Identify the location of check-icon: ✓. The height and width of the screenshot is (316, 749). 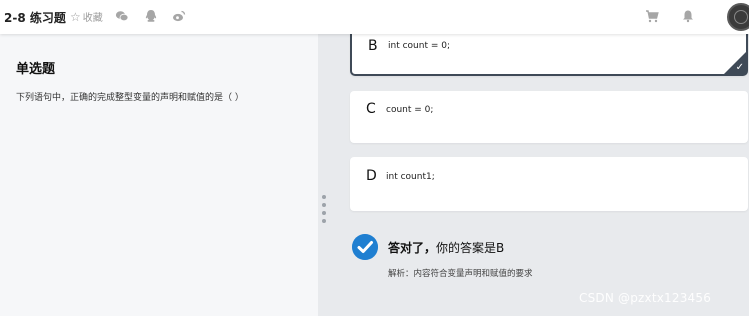
(739, 67).